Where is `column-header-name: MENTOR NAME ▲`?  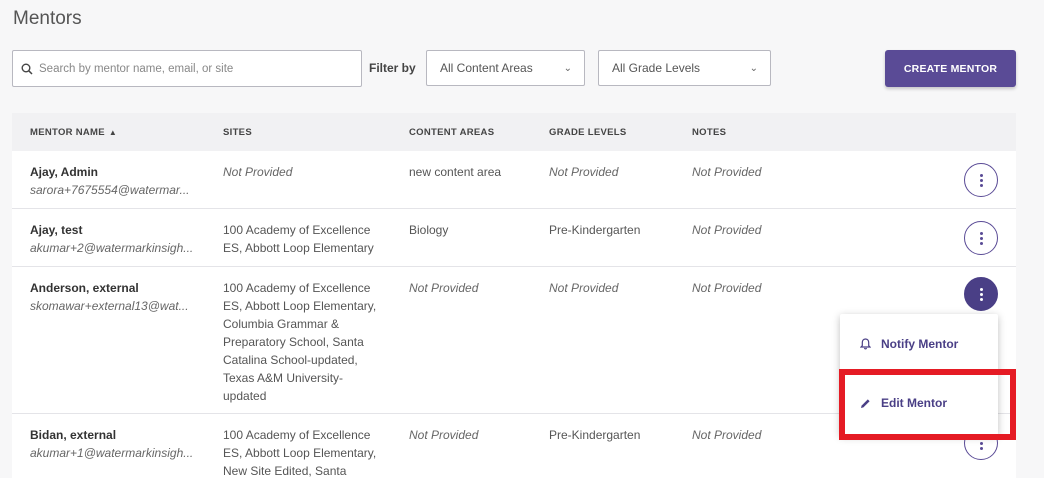 column-header-name: MENTOR NAME ▲ is located at coordinates (73, 132).